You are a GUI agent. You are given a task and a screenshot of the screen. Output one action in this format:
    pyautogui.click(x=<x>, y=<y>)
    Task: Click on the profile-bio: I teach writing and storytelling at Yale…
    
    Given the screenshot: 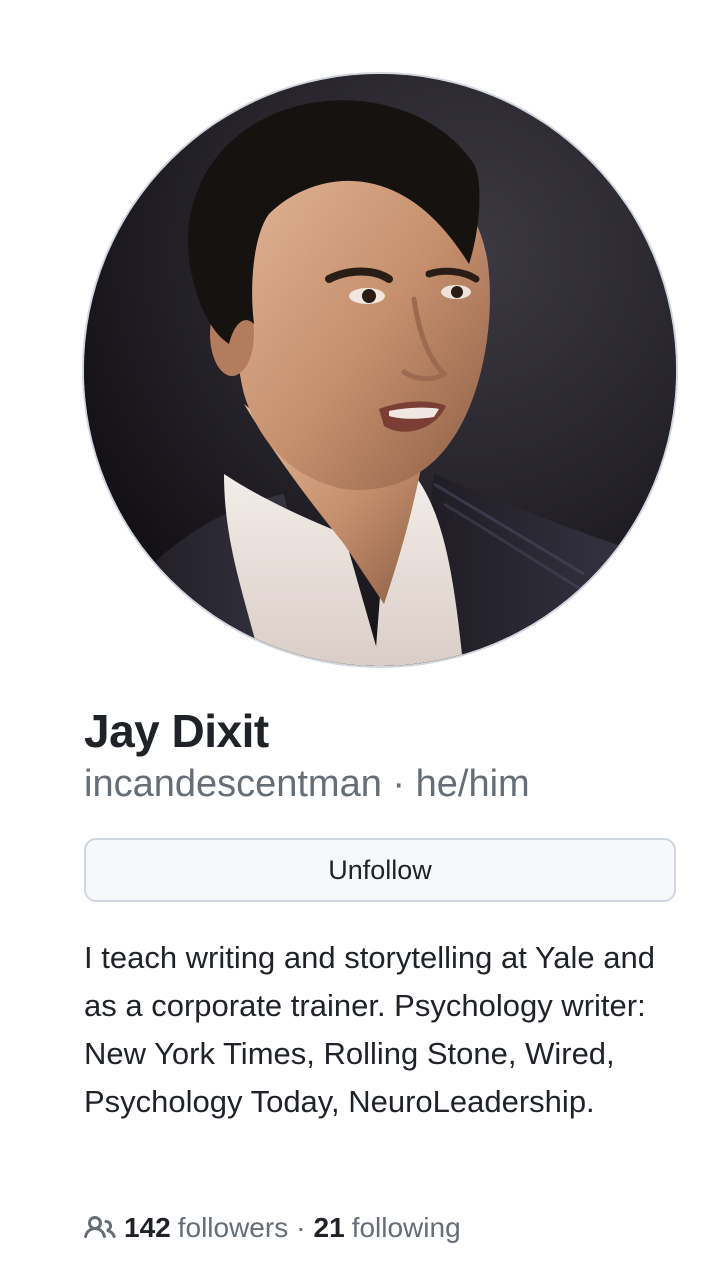 What is the action you would take?
    pyautogui.click(x=369, y=1029)
    